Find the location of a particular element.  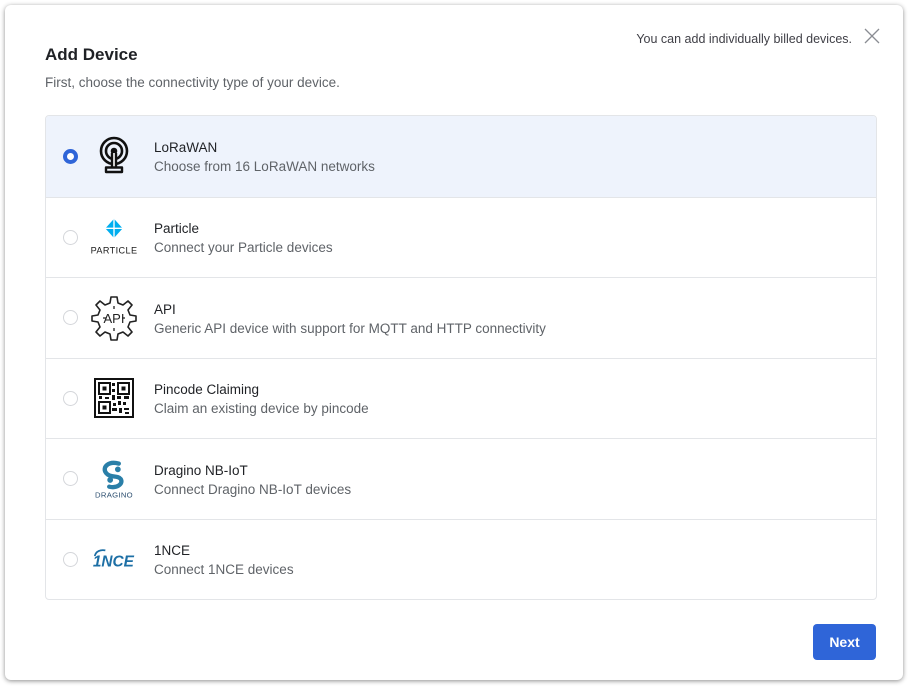

option-title: 1NCE is located at coordinates (172, 551).